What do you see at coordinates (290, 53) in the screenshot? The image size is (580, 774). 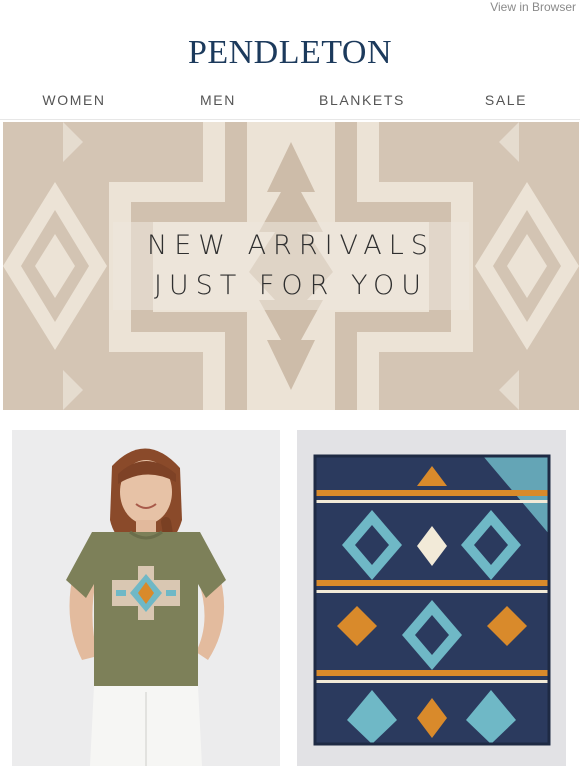 I see `pendleton-logo: PENDLETON` at bounding box center [290, 53].